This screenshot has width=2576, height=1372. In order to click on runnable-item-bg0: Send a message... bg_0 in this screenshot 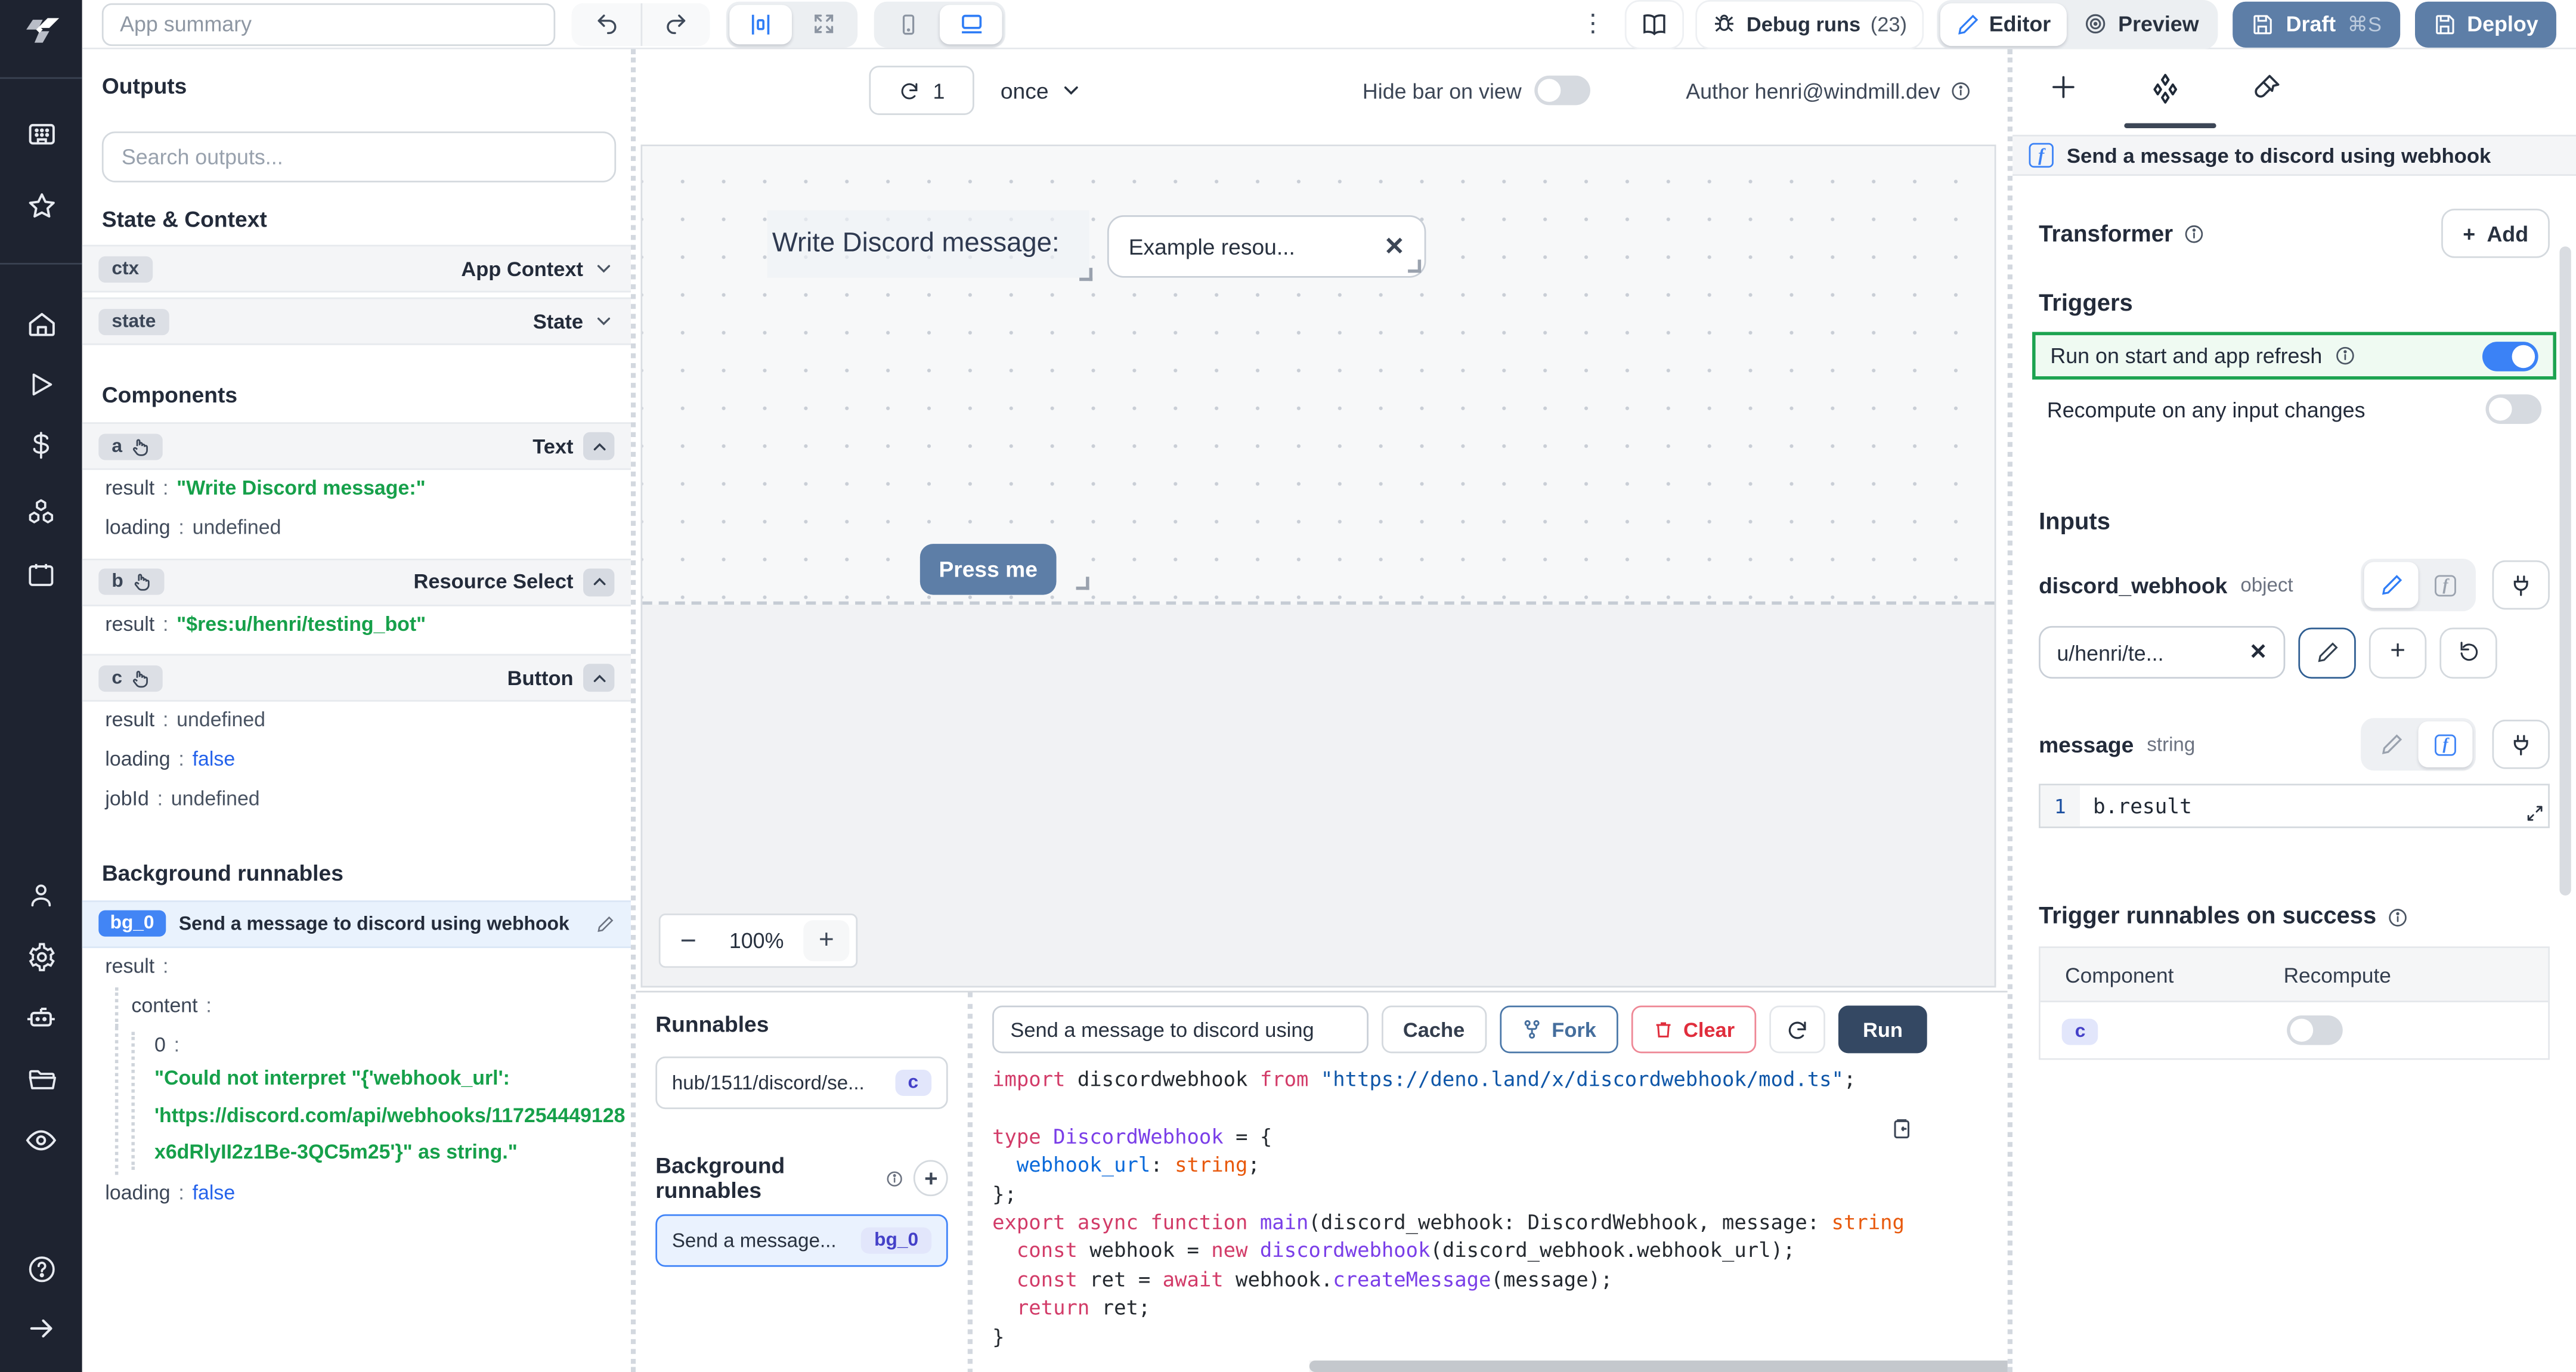, I will do `click(802, 1240)`.